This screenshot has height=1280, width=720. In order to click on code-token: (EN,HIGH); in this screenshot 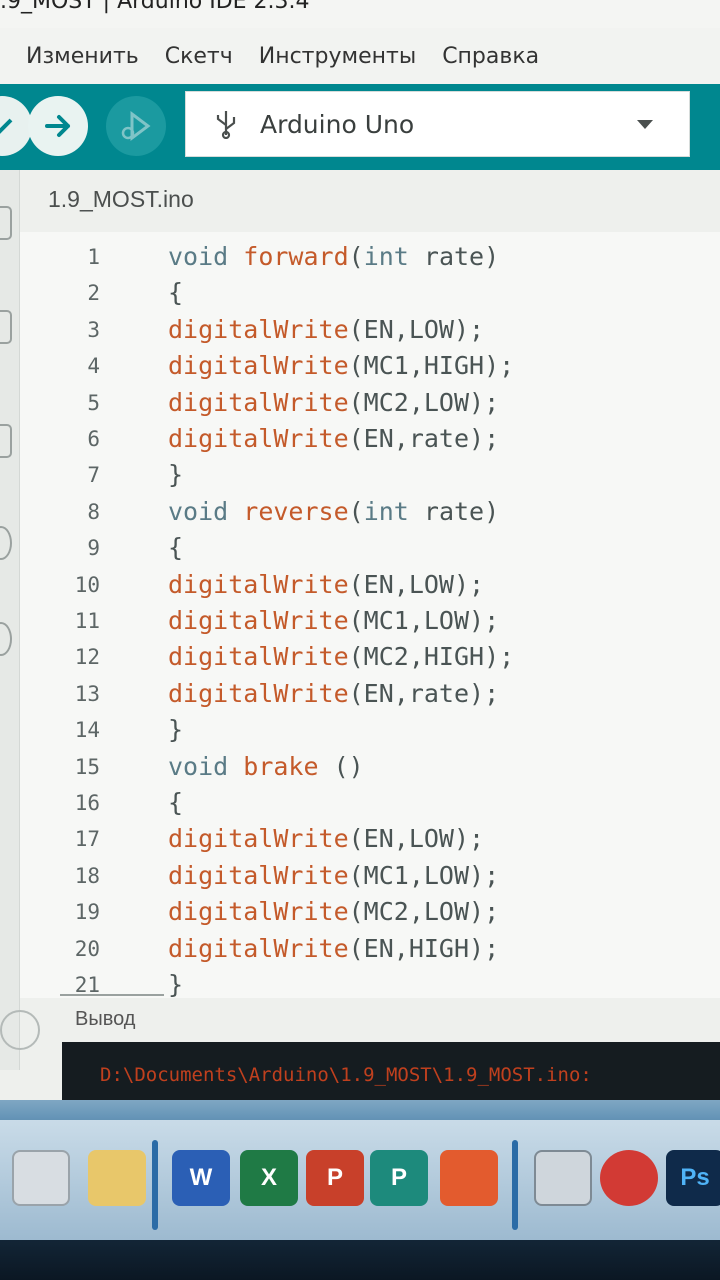, I will do `click(424, 948)`.